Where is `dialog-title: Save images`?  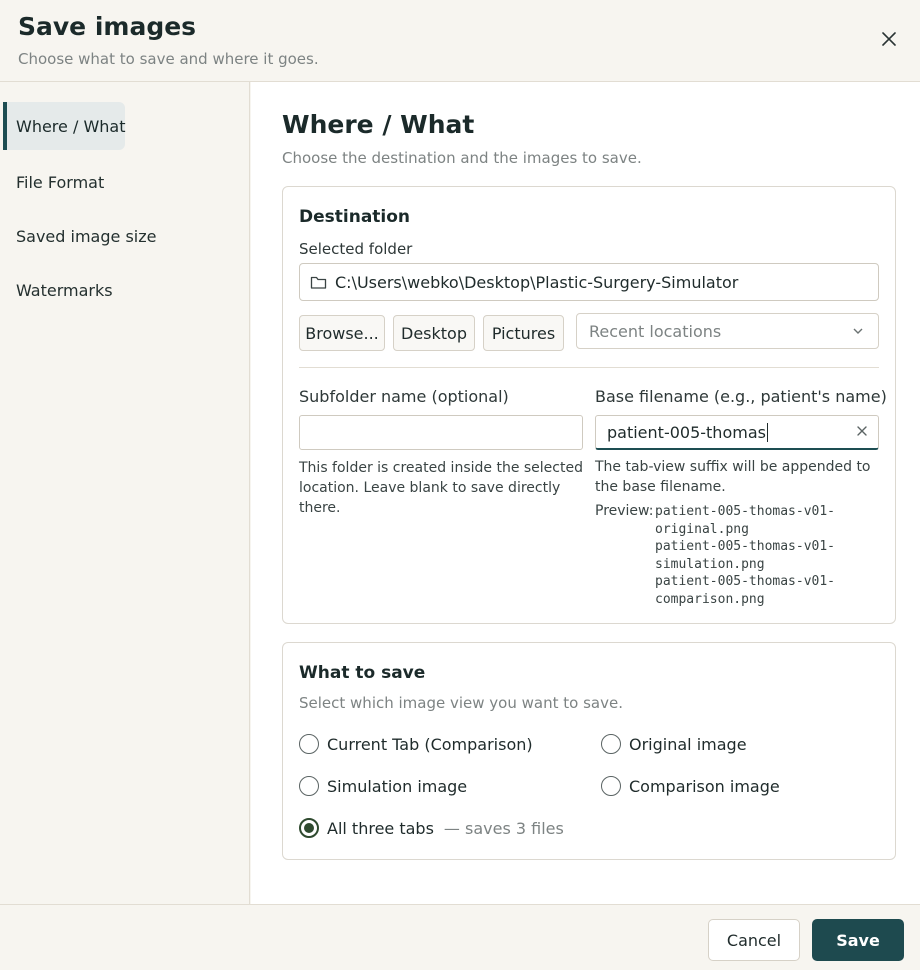 dialog-title: Save images is located at coordinates (107, 26).